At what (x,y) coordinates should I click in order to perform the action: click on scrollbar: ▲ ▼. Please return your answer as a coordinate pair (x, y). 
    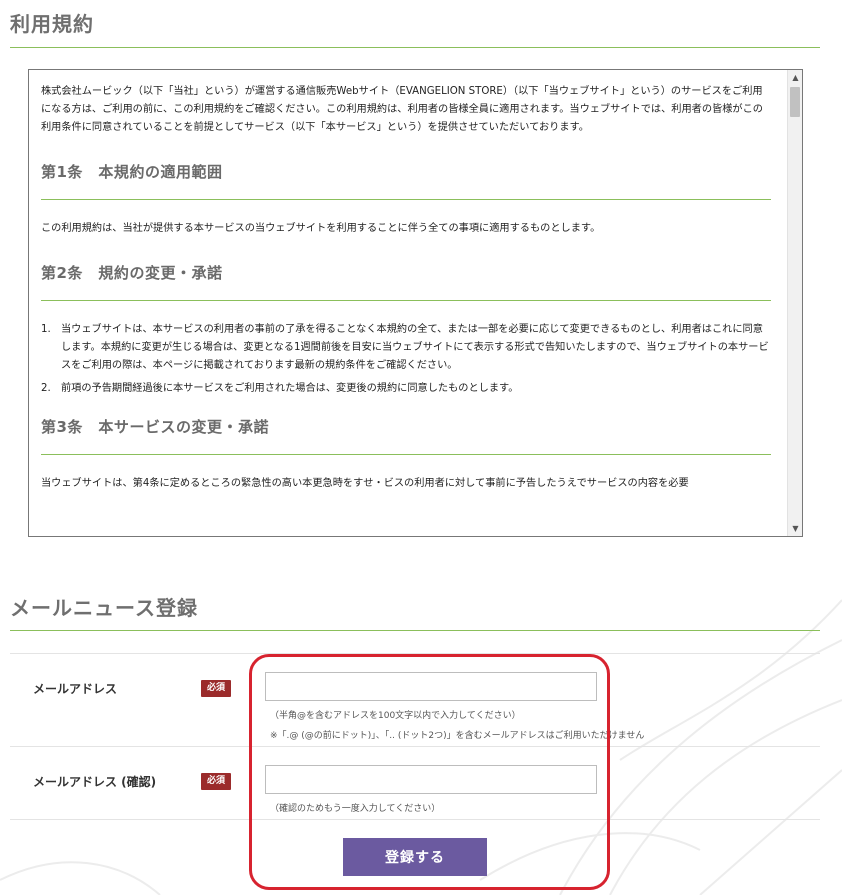
    Looking at the image, I should click on (794, 303).